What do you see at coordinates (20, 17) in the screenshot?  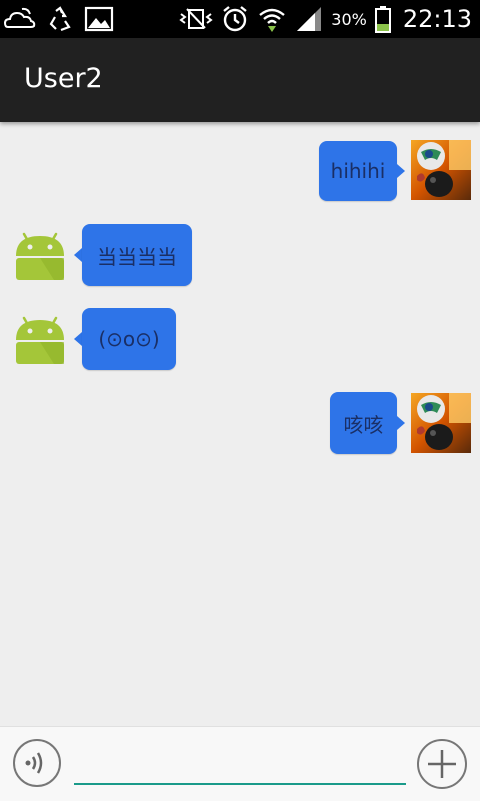 I see `cloud-icon` at bounding box center [20, 17].